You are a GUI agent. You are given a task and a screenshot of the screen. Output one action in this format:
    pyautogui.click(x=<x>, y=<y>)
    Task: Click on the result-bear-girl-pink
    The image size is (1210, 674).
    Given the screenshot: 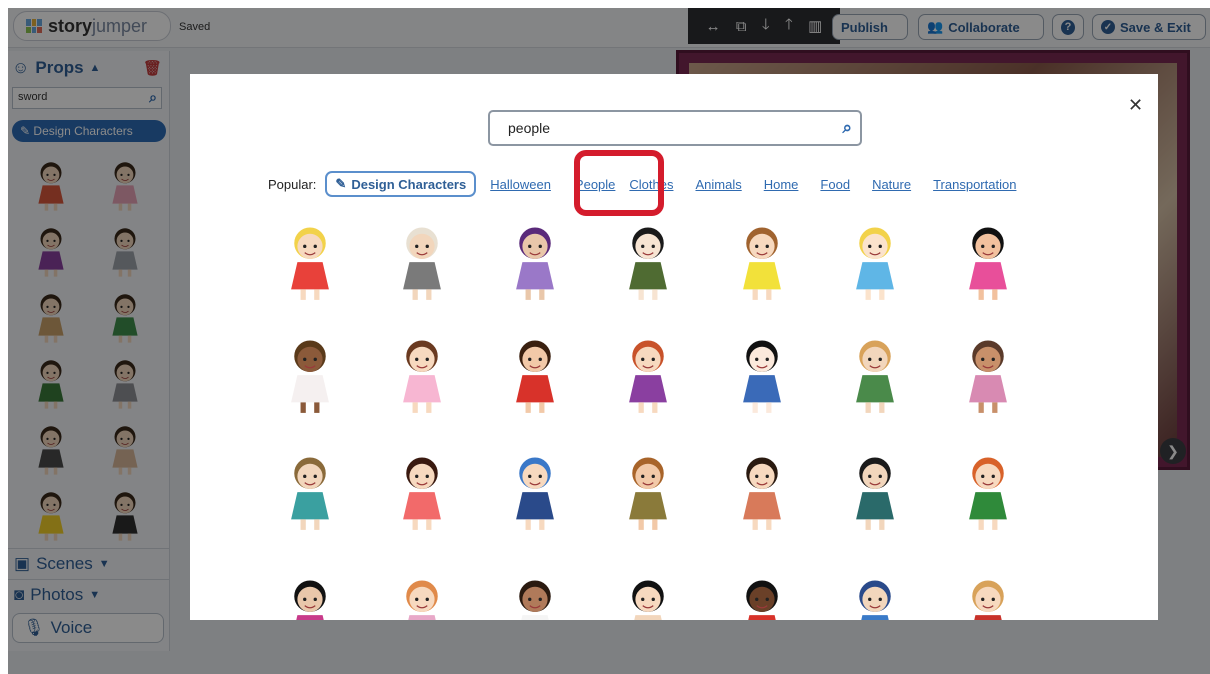 What is the action you would take?
    pyautogui.click(x=988, y=373)
    